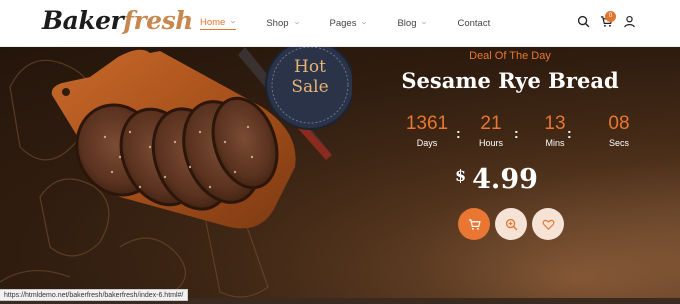  I want to click on wishlist-button, so click(548, 224).